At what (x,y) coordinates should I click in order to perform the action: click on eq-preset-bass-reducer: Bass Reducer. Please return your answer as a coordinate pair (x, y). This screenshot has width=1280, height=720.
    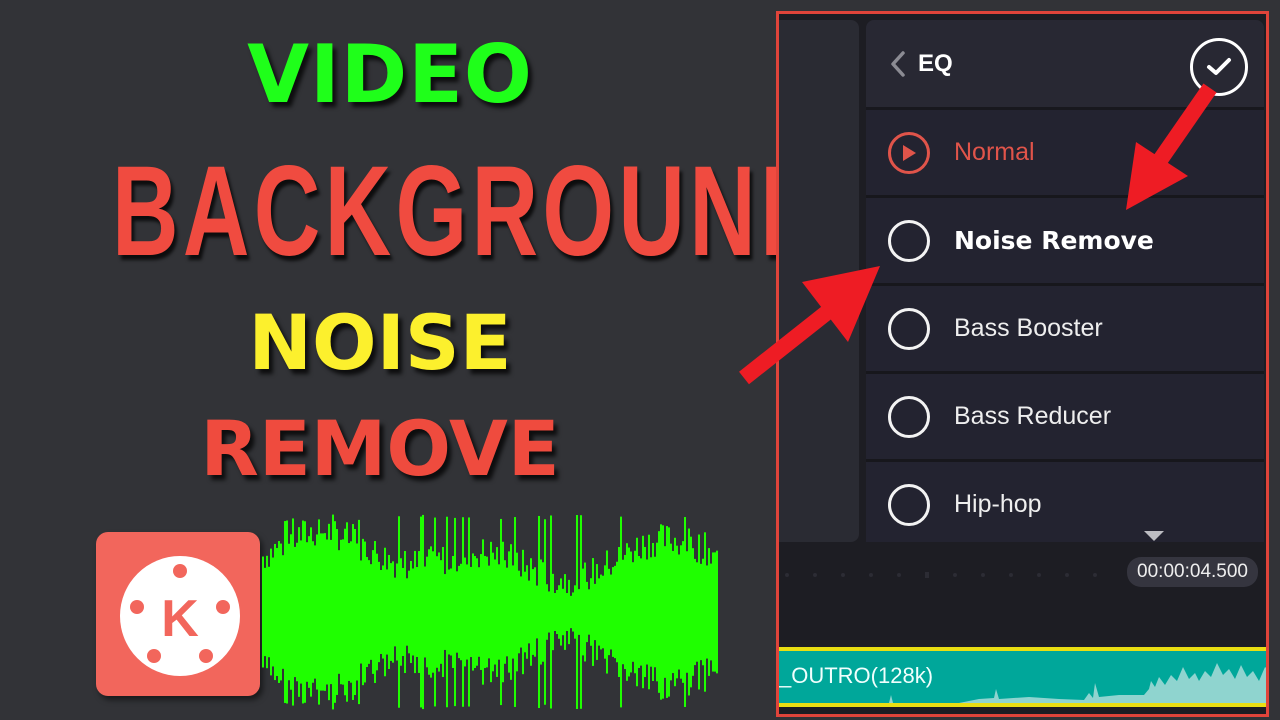
    Looking at the image, I should click on (1065, 418).